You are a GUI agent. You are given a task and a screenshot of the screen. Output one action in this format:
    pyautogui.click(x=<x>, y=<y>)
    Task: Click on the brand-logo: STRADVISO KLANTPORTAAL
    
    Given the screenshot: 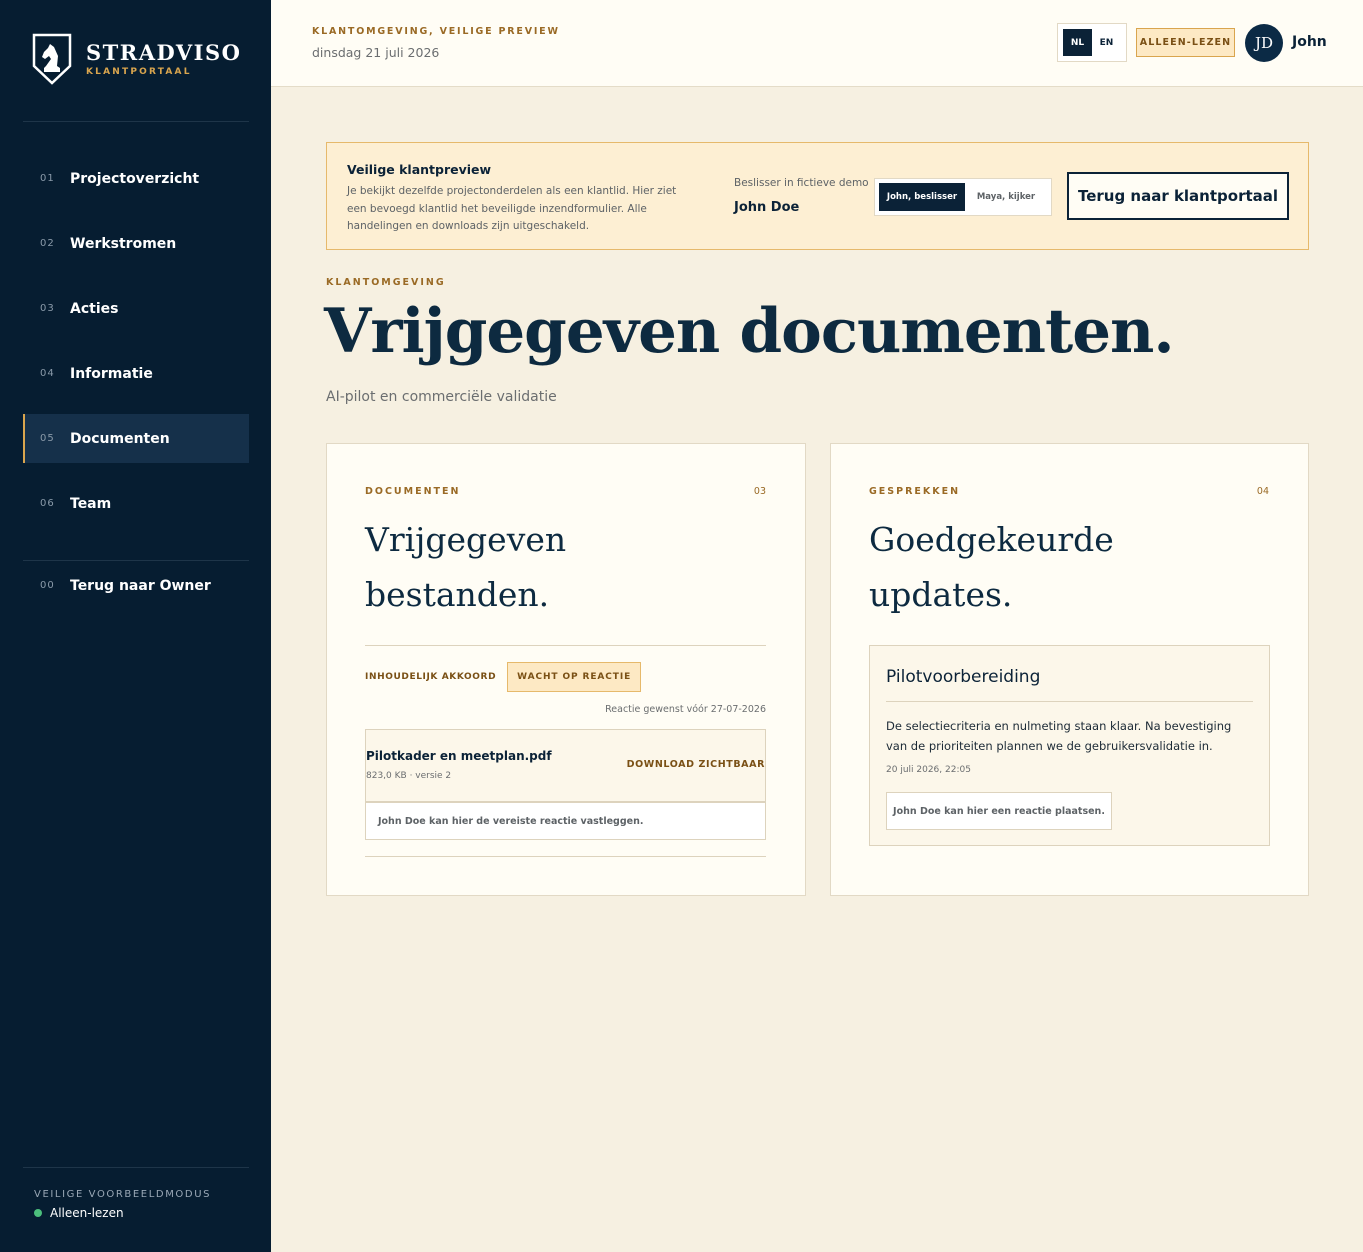 What is the action you would take?
    pyautogui.click(x=136, y=59)
    